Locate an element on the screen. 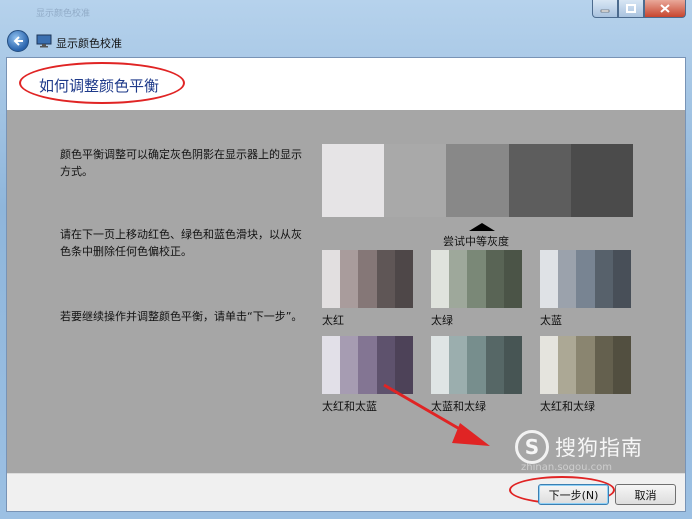 The image size is (692, 519). sogou-logo-icon: S is located at coordinates (532, 447).